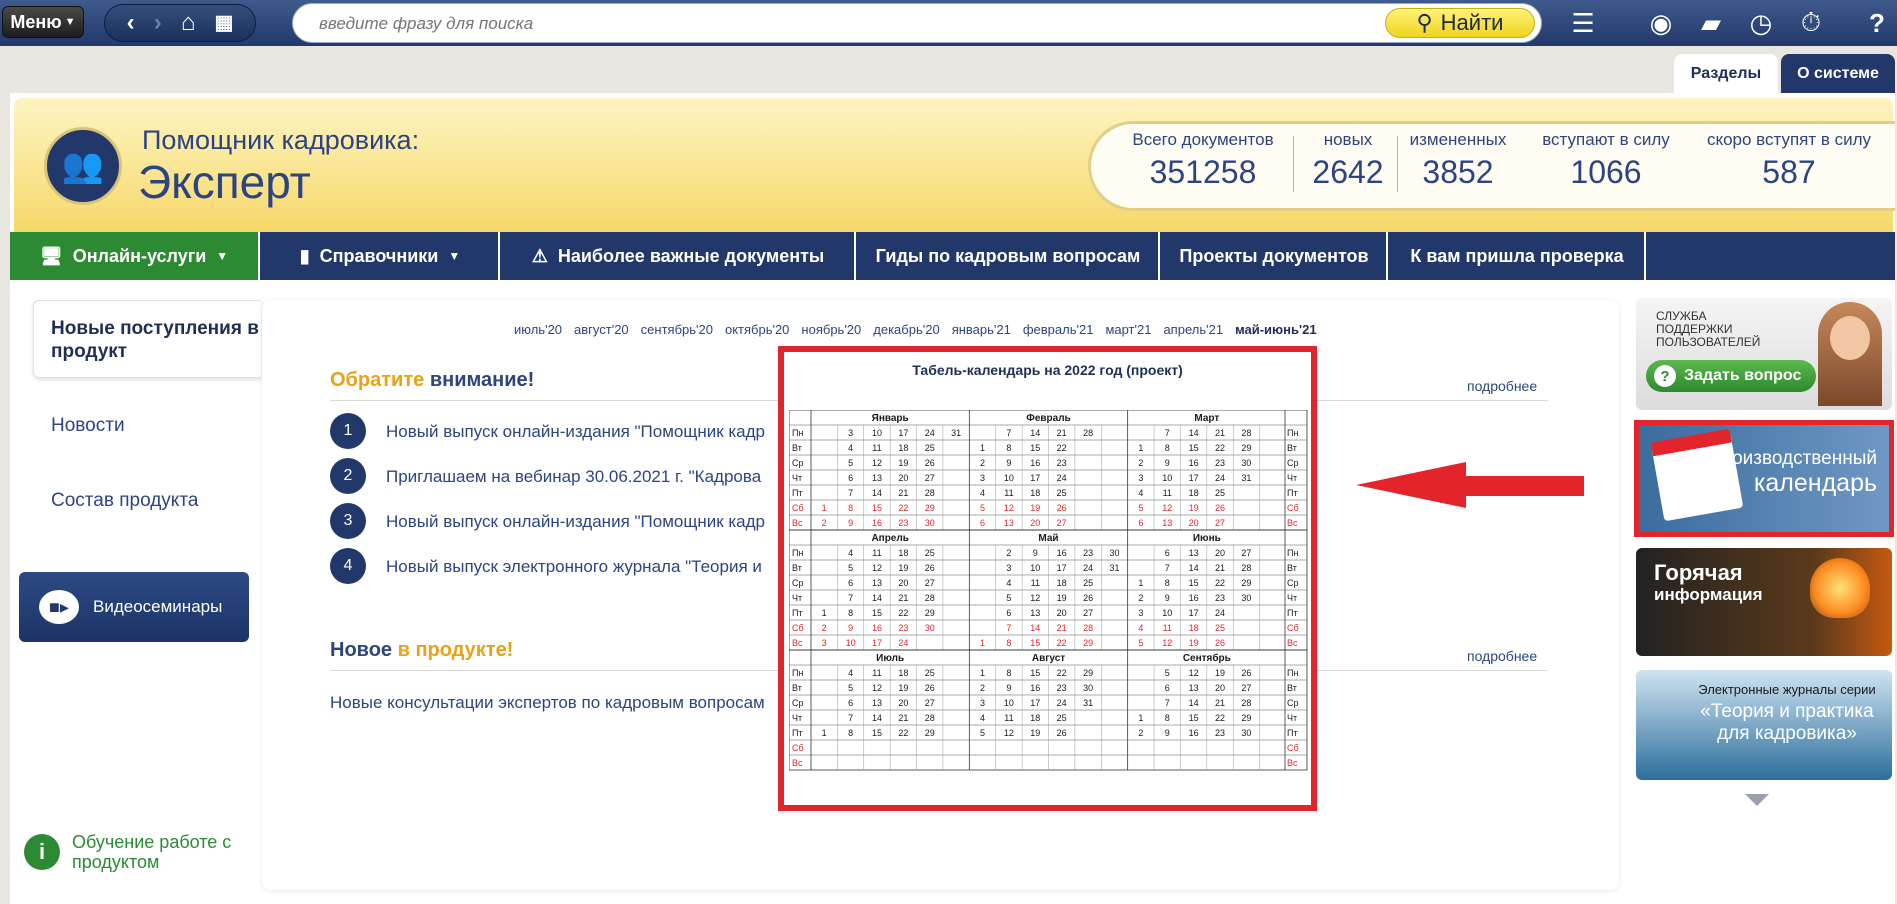 The width and height of the screenshot is (1897, 904). Describe the element at coordinates (797, 493) in the screenshot. I see `calendar-day-label: Пт` at that location.